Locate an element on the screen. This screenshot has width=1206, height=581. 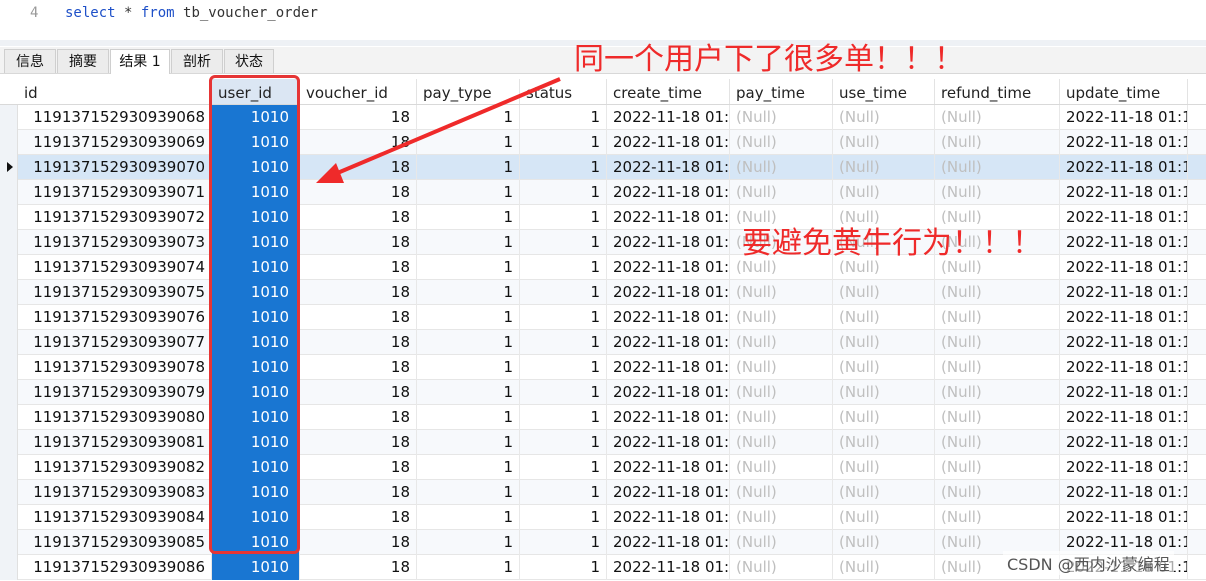
cell-id: 119137152930939069 is located at coordinates (115, 142).